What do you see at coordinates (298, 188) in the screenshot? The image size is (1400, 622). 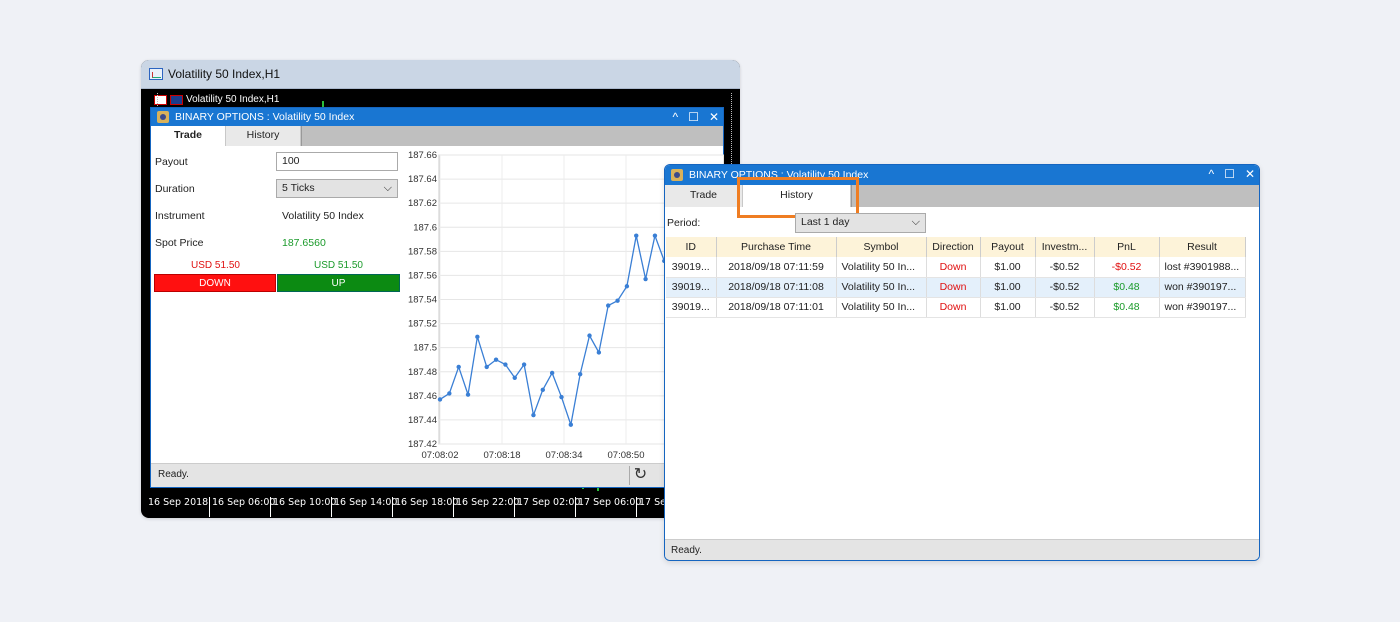 I see `duration-value: 5 Ticks` at bounding box center [298, 188].